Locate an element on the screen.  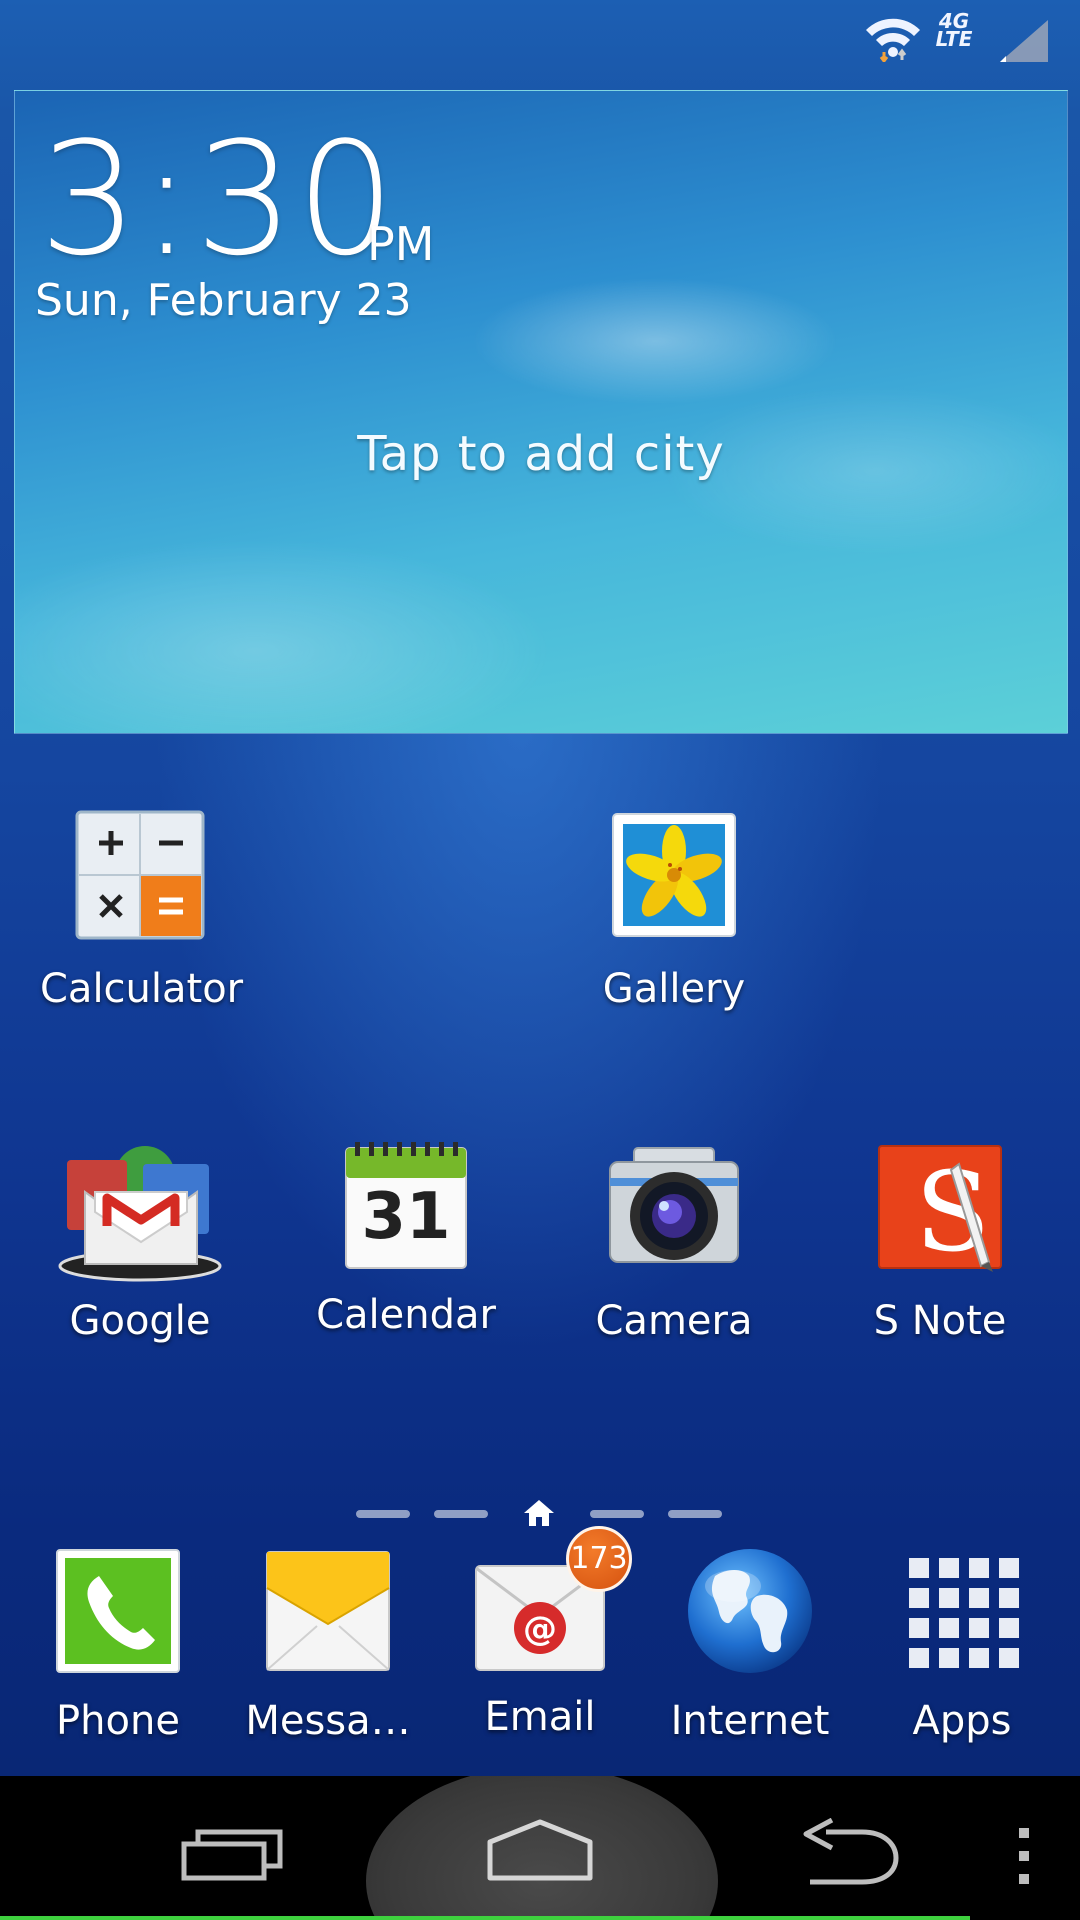
dock-phone: Phone is located at coordinates (118, 1645).